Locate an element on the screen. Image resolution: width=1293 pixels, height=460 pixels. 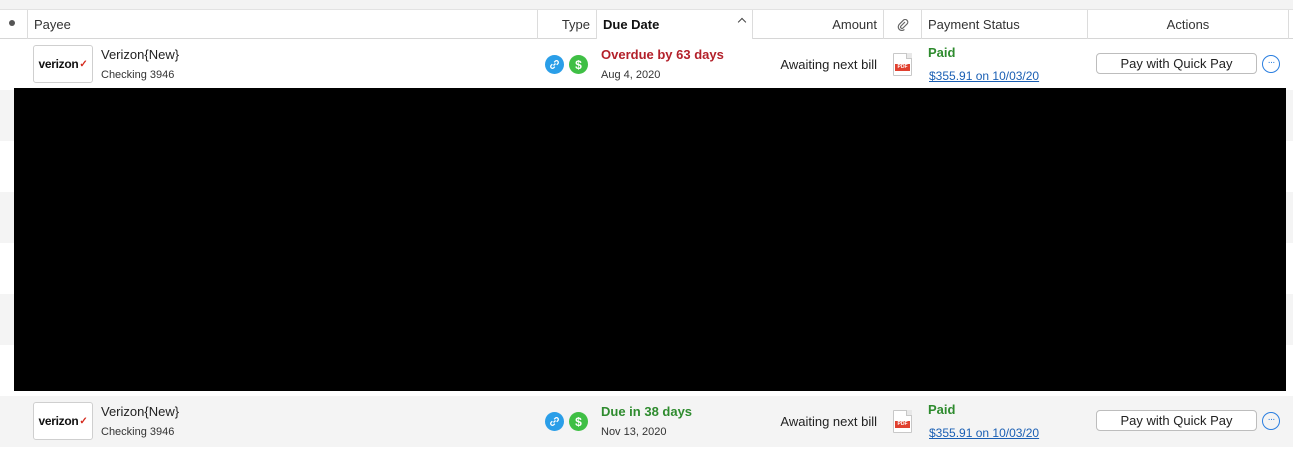
column-header-actions: Actions is located at coordinates (1188, 24).